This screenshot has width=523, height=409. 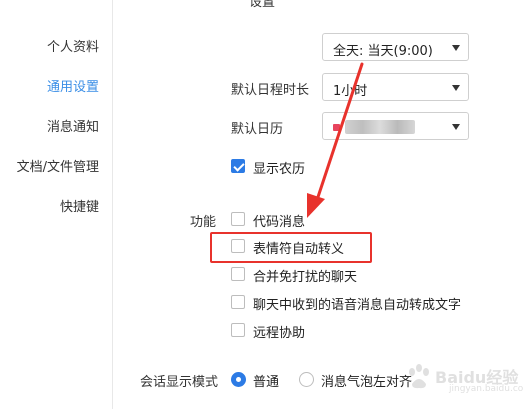 I want to click on features-label: 功能, so click(x=203, y=222).